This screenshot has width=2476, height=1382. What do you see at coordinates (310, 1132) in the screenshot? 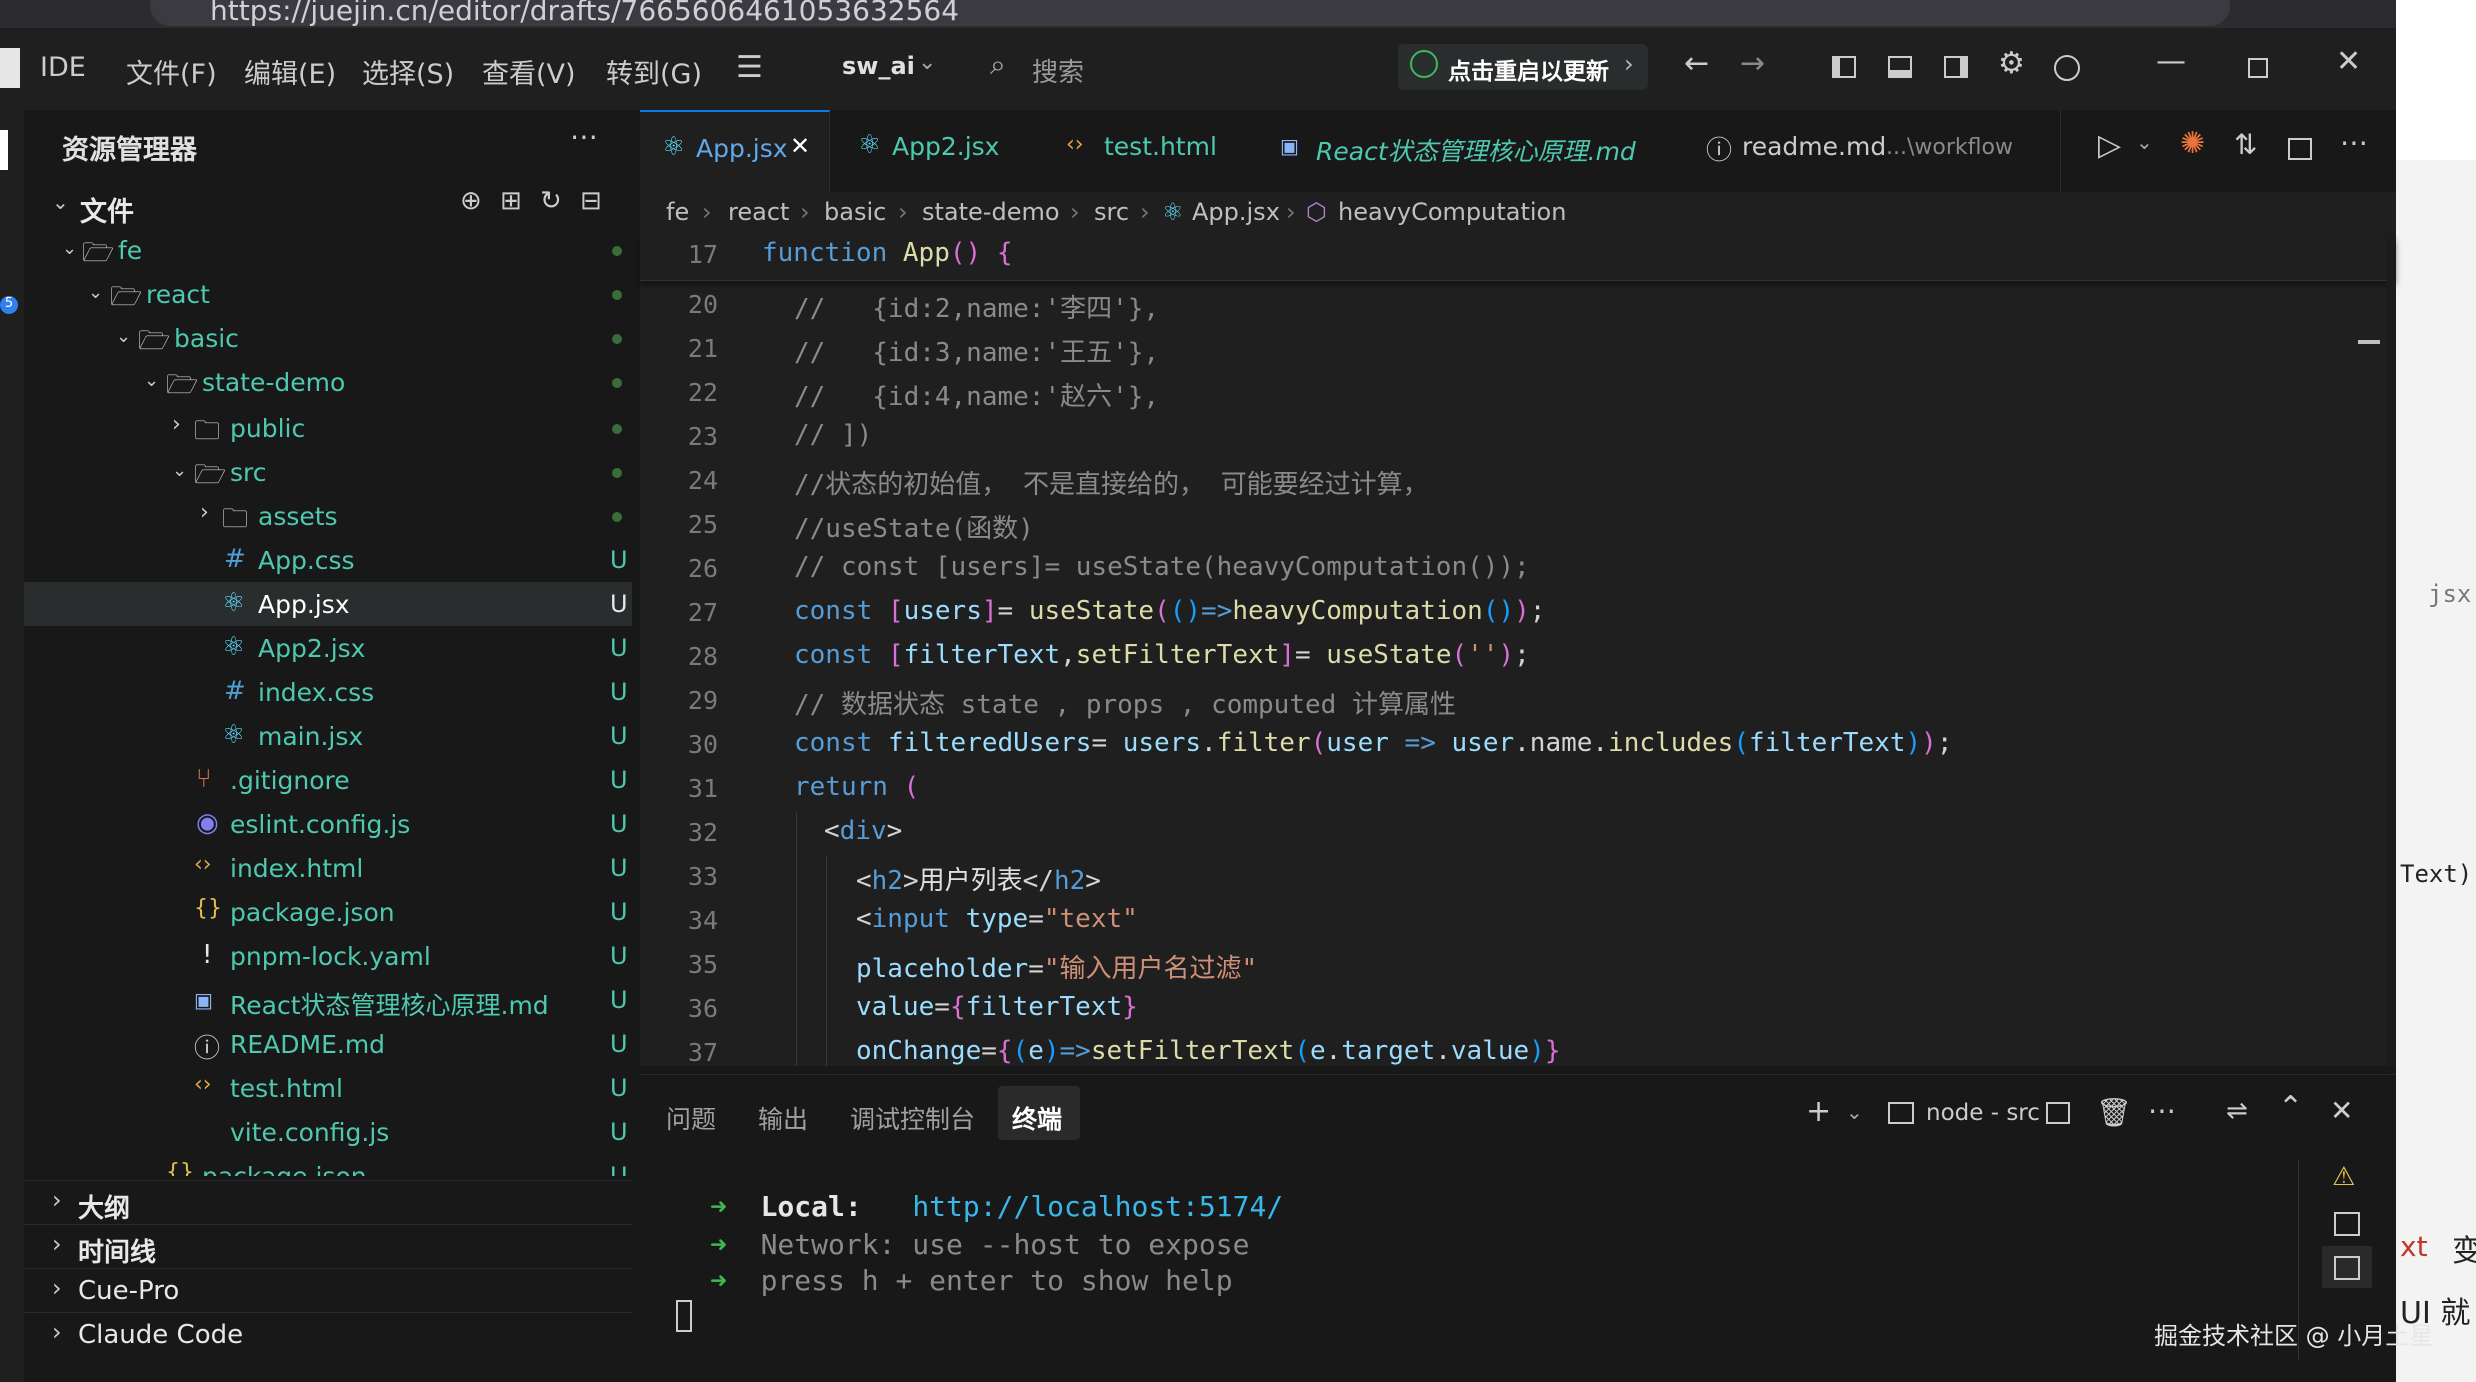
I see `tree-item-label: vite.config.js` at bounding box center [310, 1132].